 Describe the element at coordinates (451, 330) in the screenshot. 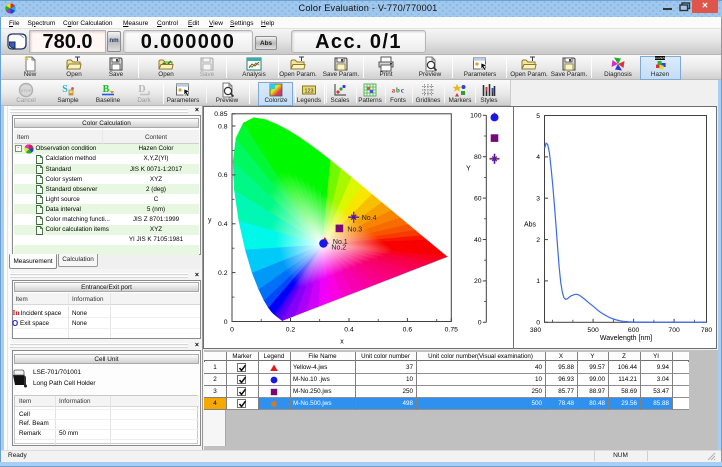

I see `svg-text: 0.75` at that location.